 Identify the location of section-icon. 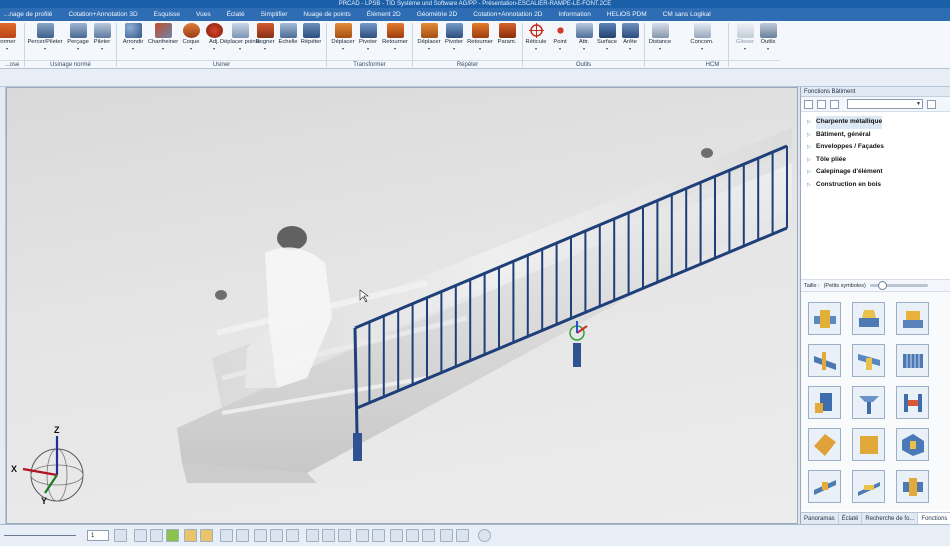
(292, 535).